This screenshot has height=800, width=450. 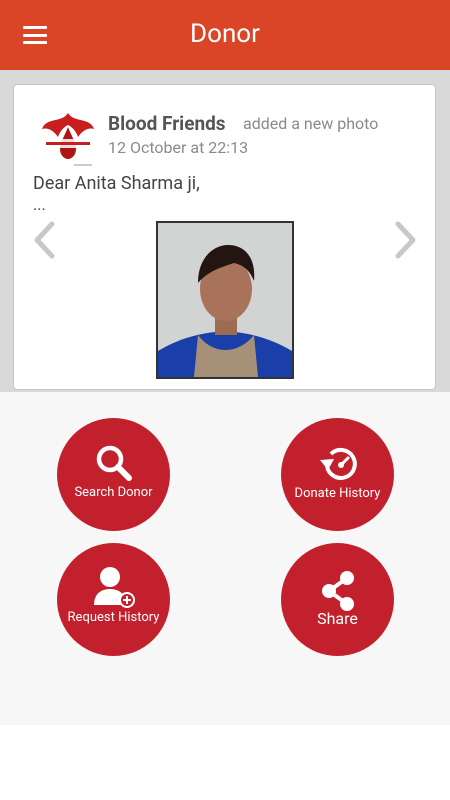 What do you see at coordinates (44, 240) in the screenshot?
I see `chevron-left-icon` at bounding box center [44, 240].